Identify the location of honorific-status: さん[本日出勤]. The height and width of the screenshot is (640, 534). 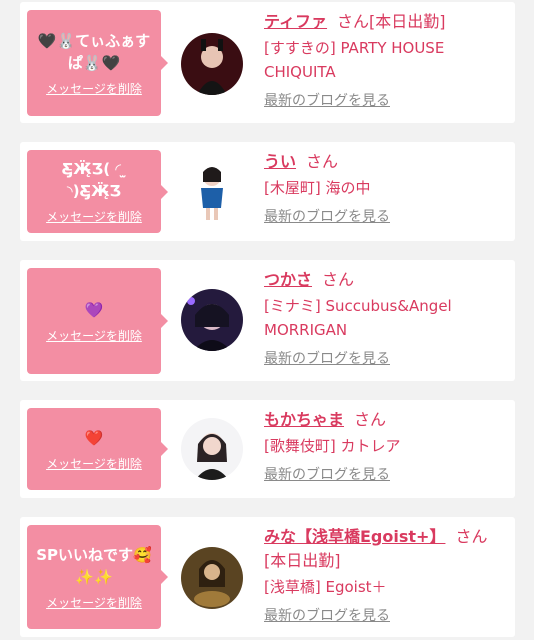
(391, 21).